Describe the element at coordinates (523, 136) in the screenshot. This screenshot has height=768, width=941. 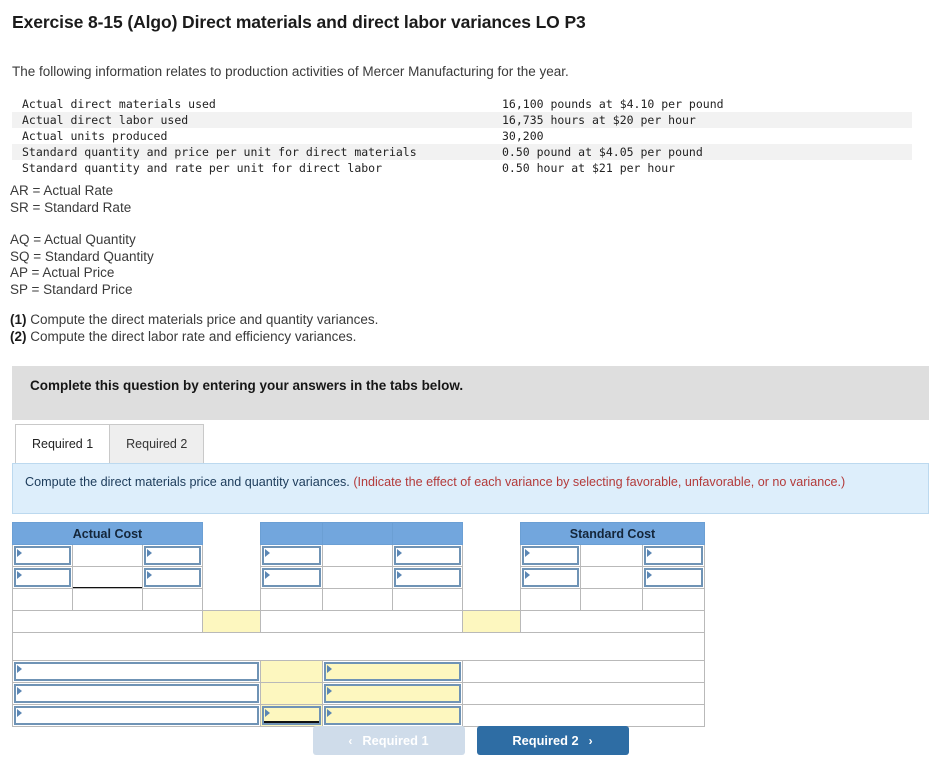
I see `fact-value: 30,200` at that location.